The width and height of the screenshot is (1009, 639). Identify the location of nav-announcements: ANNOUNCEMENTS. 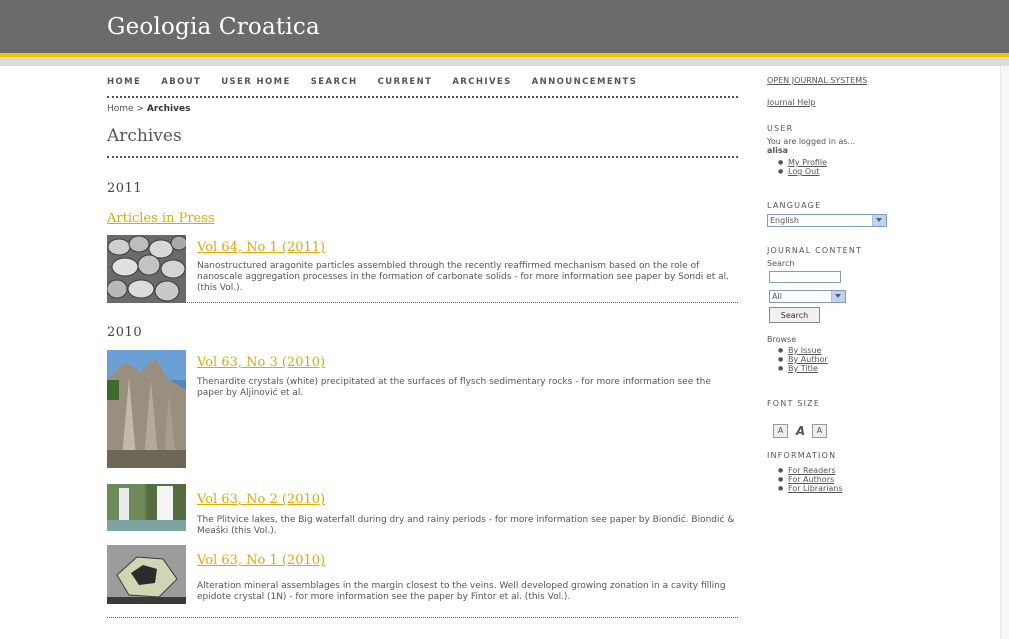
(585, 86).